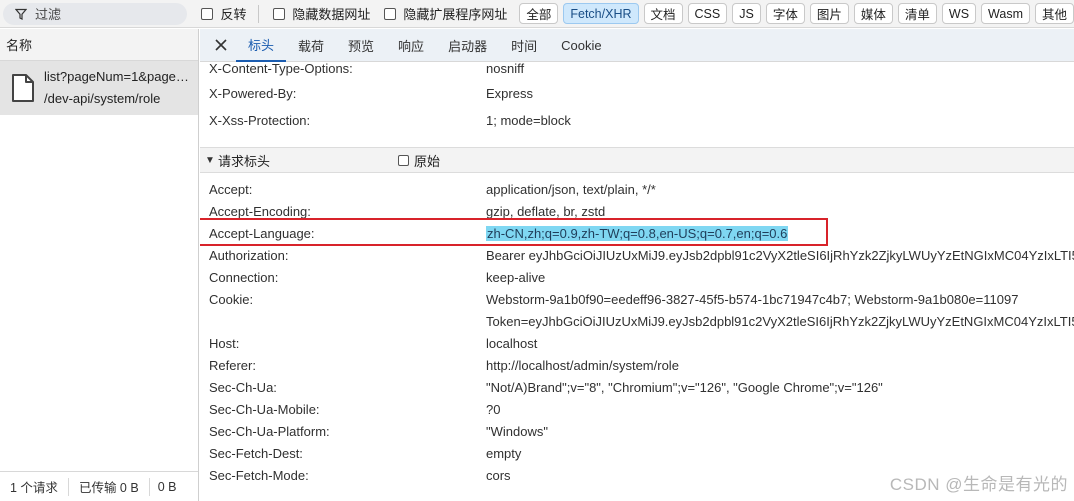 The image size is (1074, 501). What do you see at coordinates (528, 120) in the screenshot?
I see `header-value: 1; mode=block` at bounding box center [528, 120].